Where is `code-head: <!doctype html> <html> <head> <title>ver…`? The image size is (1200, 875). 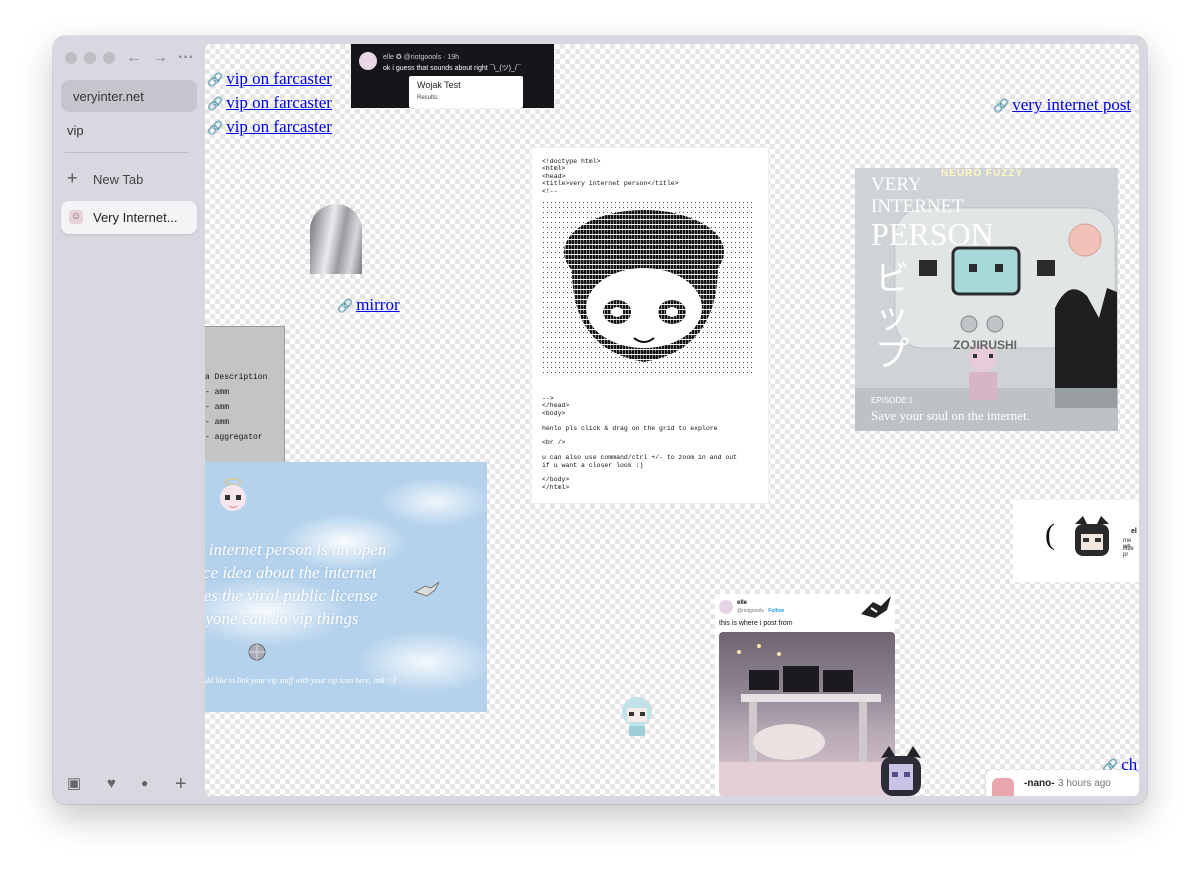
code-head: <!doctype html> <html> <head> <title>ver… is located at coordinates (610, 176).